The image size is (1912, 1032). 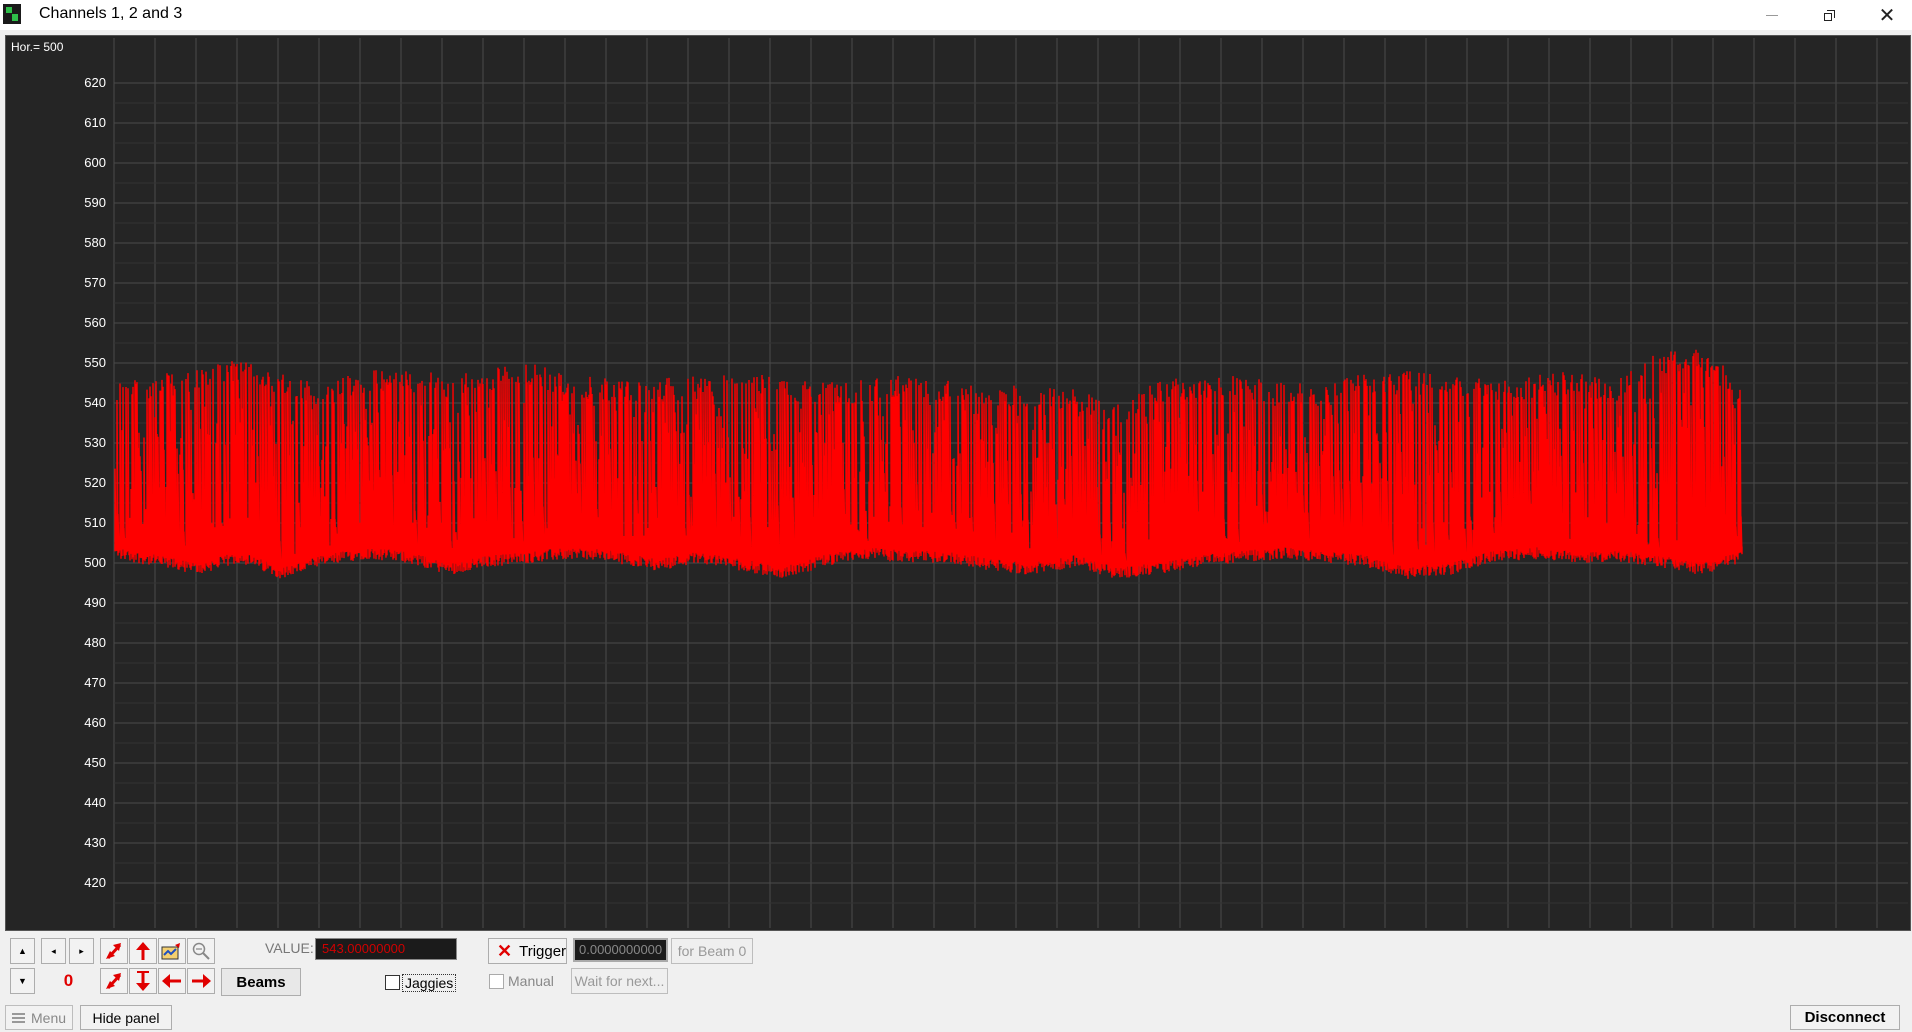 I want to click on zoom-diagonal-out-button, so click(x=114, y=981).